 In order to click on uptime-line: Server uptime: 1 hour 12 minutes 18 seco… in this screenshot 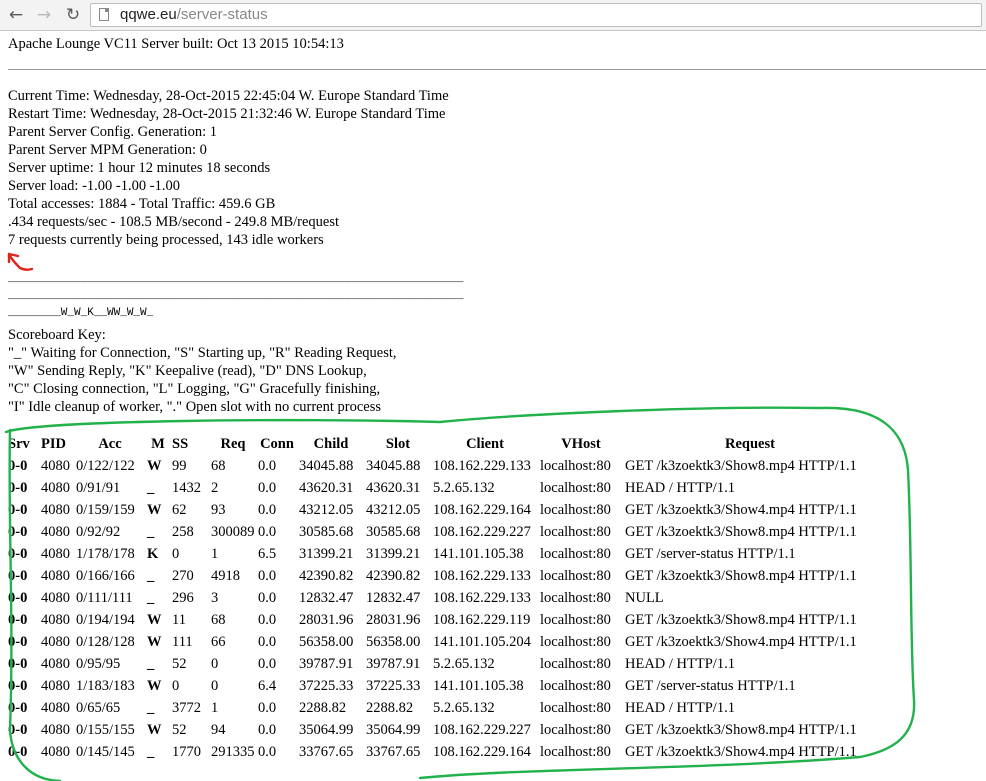, I will do `click(139, 168)`.